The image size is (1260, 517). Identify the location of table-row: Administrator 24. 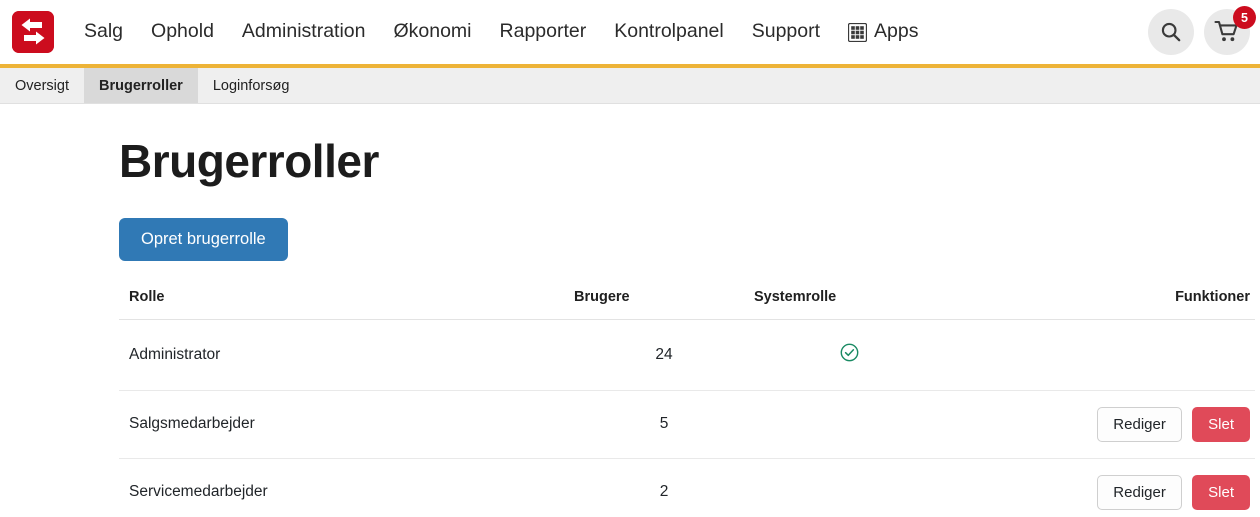
(687, 355).